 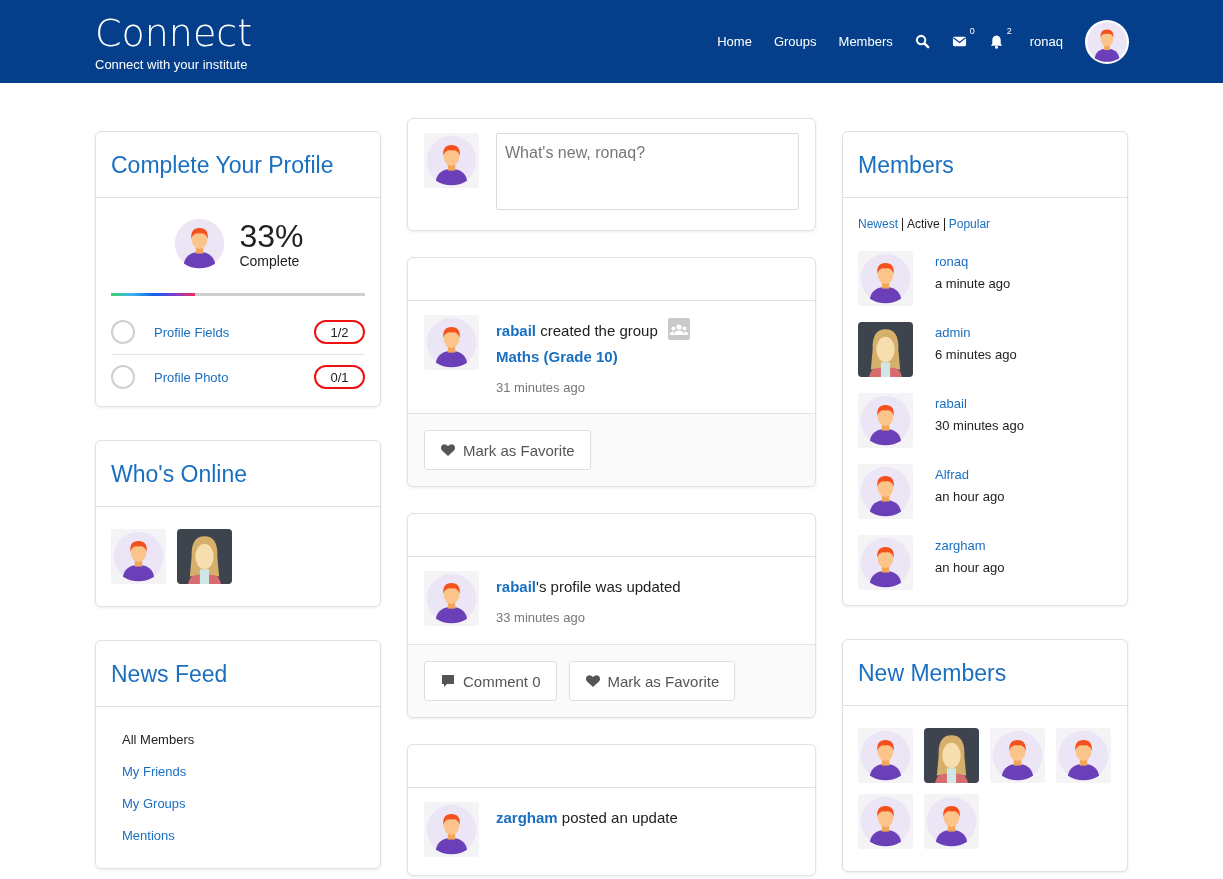 What do you see at coordinates (339, 377) in the screenshot?
I see `step-count: 0/1` at bounding box center [339, 377].